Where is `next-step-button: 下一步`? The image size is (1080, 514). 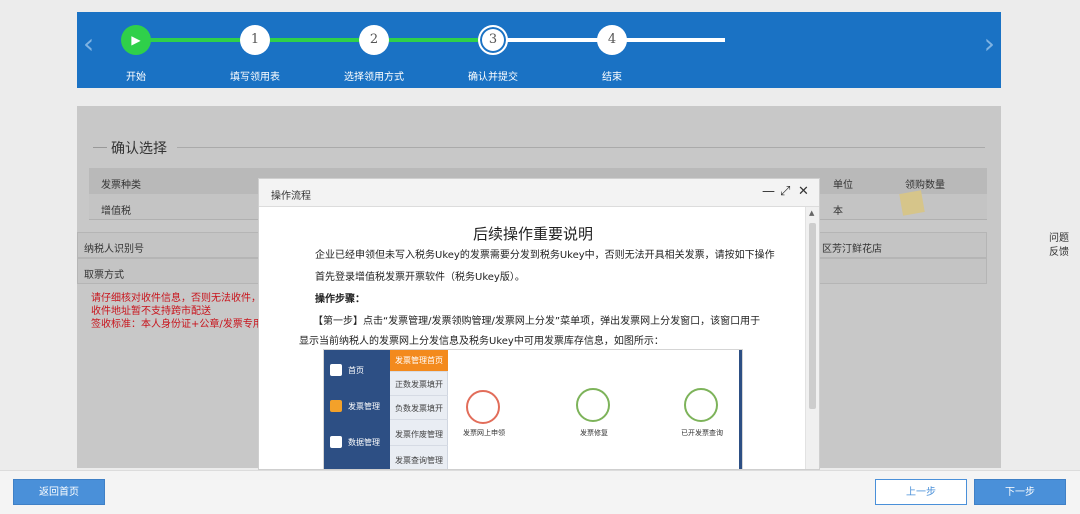
next-step-button: 下一步 is located at coordinates (1020, 492).